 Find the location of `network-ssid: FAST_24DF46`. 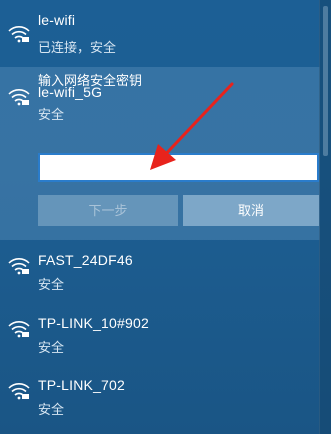

network-ssid: FAST_24DF46 is located at coordinates (85, 260).